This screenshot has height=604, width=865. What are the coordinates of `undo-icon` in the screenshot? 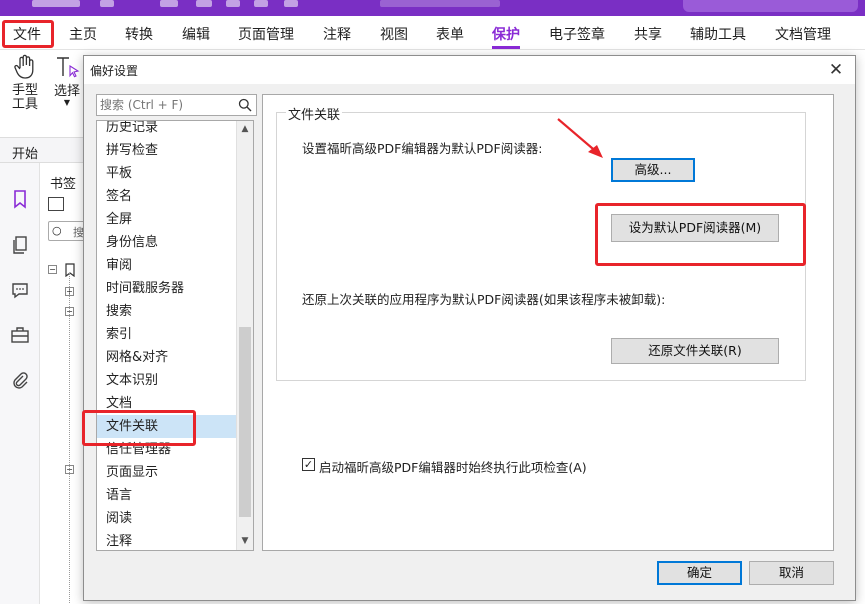 It's located at (233, 3).